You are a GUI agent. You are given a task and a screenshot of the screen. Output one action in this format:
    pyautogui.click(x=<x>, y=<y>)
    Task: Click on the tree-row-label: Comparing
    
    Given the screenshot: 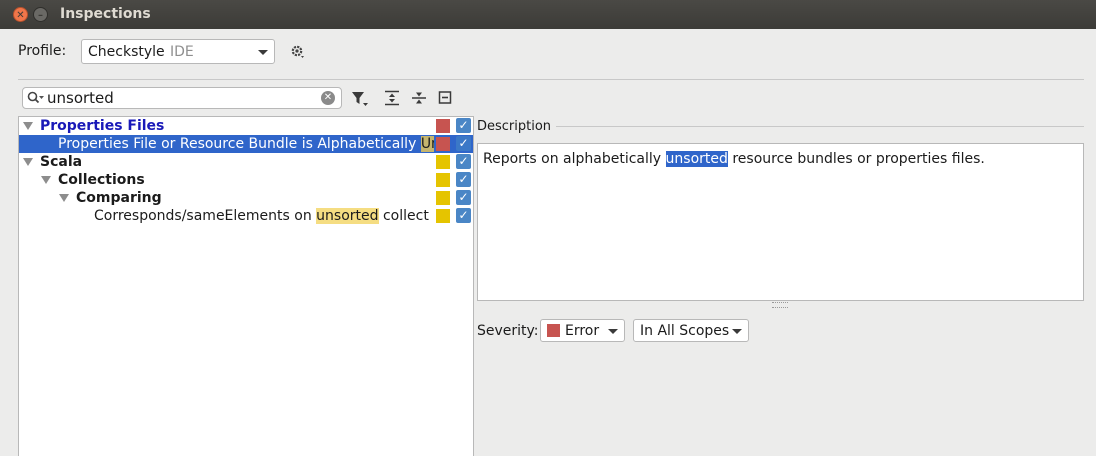 What is the action you would take?
    pyautogui.click(x=119, y=198)
    